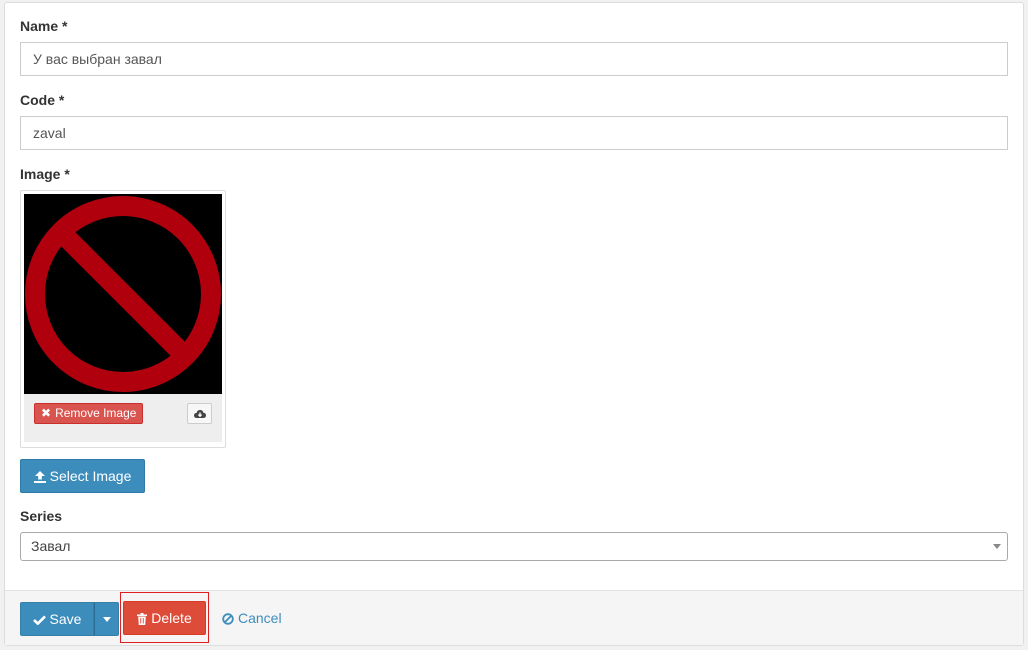  Describe the element at coordinates (514, 546) in the screenshot. I see `series-select: Завал` at that location.